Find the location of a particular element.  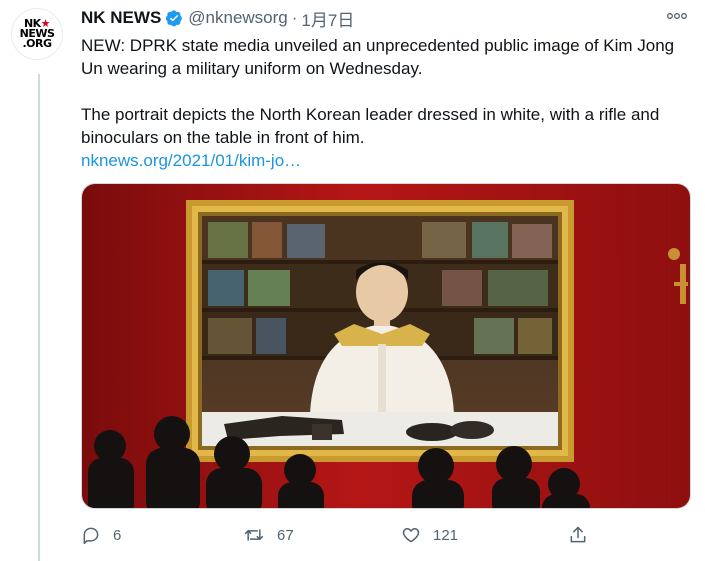

like-button: 121 is located at coordinates (429, 535).